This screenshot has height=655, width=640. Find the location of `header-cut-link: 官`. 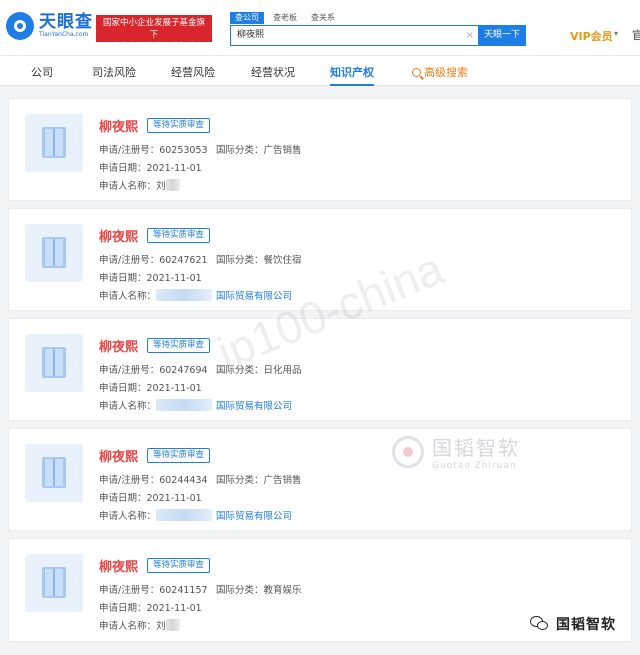

header-cut-link: 官 is located at coordinates (636, 35).